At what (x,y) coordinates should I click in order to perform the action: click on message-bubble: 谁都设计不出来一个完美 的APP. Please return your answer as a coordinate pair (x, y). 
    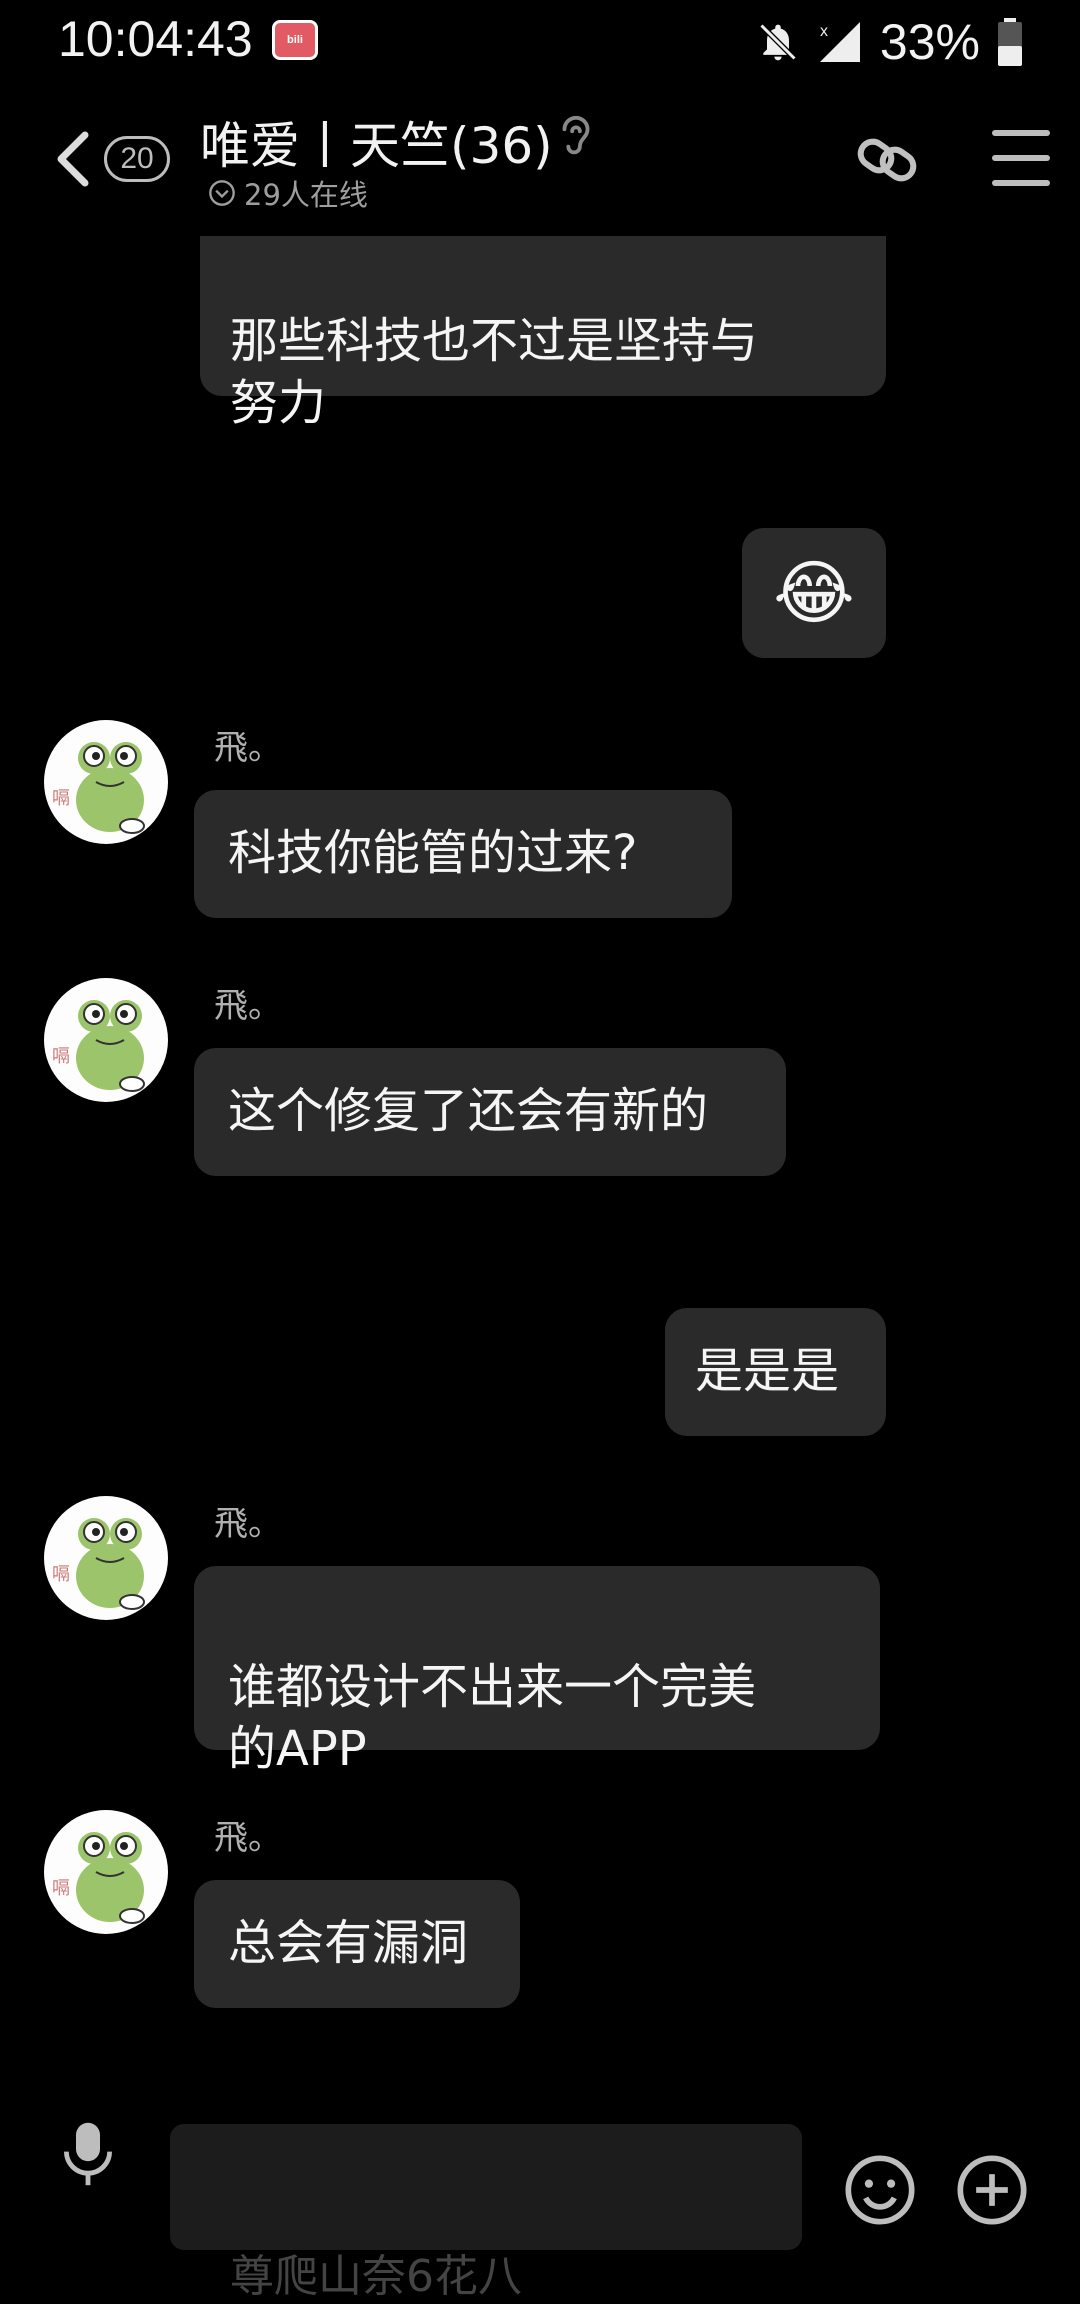
    Looking at the image, I should click on (537, 1671).